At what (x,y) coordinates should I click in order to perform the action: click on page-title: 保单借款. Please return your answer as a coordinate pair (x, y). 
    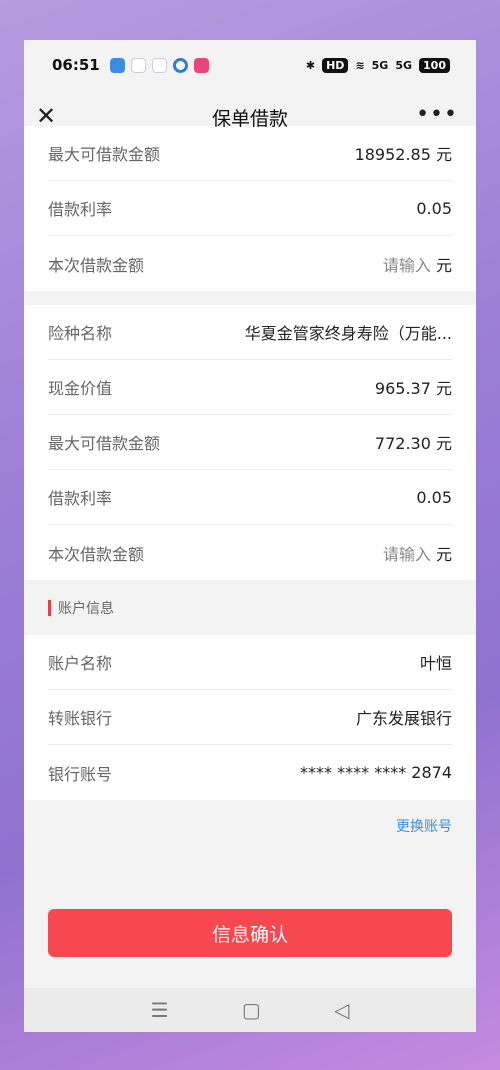
    Looking at the image, I should click on (249, 119).